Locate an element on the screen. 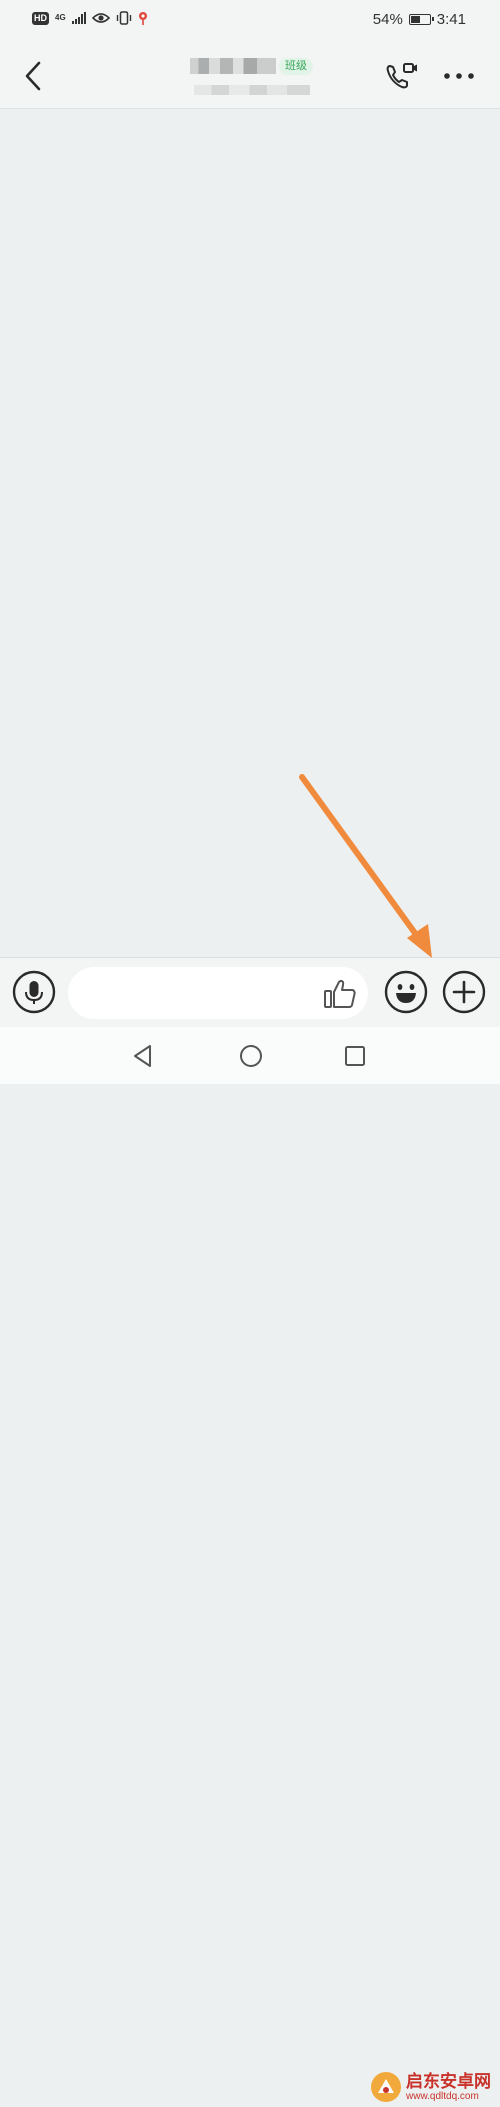 This screenshot has width=500, height=2107. watermark-logo-icon is located at coordinates (386, 2087).